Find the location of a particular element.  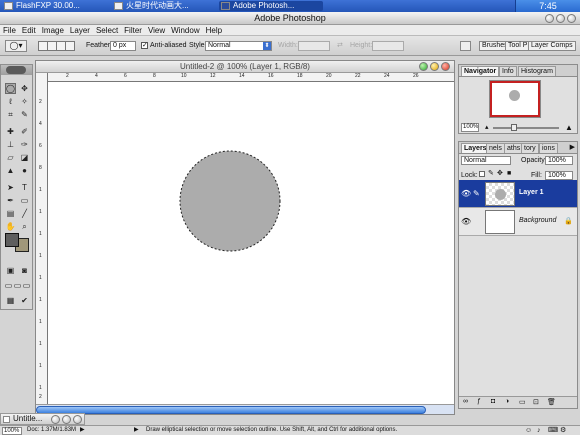

brush-link-icon: ✎ is located at coordinates (476, 193).